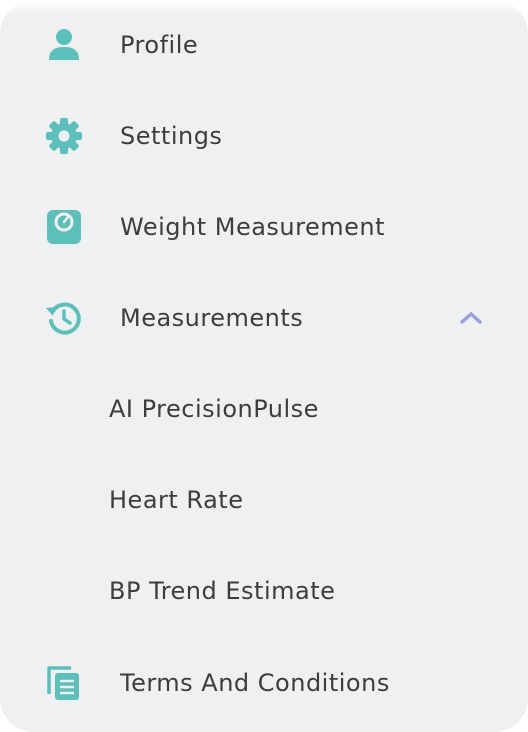 The width and height of the screenshot is (528, 732). I want to click on menu-item-label: Profile, so click(159, 45).